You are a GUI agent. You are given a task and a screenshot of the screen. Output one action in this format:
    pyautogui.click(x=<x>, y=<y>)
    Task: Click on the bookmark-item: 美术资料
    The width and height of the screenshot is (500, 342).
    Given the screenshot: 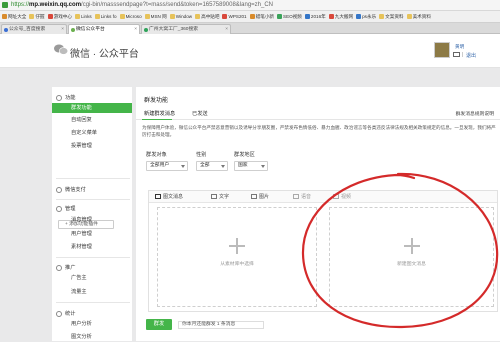 What is the action you would take?
    pyautogui.click(x=418, y=17)
    